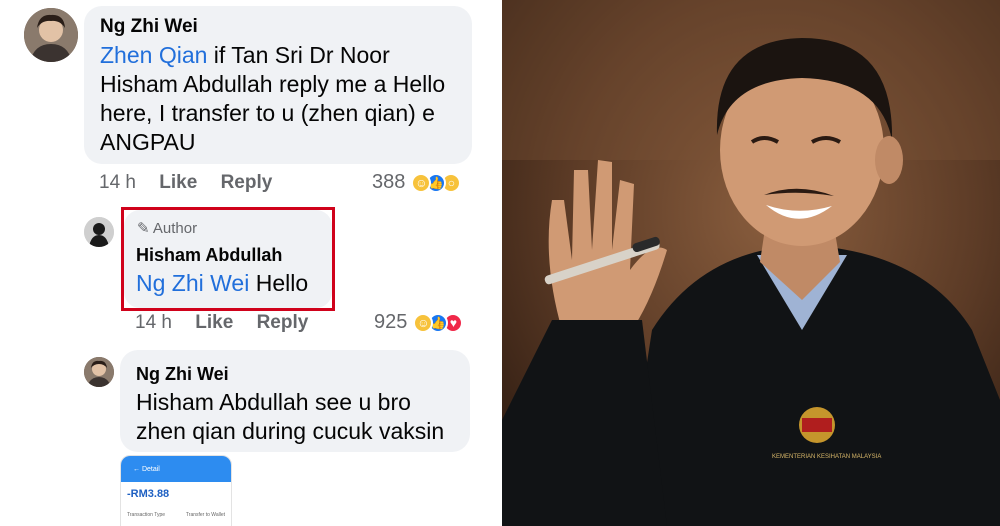 The width and height of the screenshot is (1000, 526). What do you see at coordinates (176, 469) in the screenshot?
I see `attachment-header: ← Detail` at bounding box center [176, 469].